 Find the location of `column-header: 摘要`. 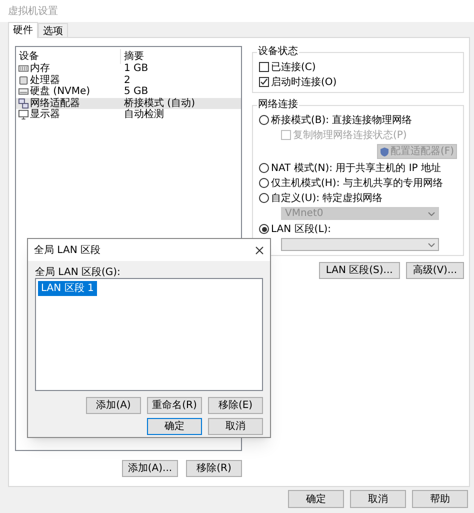

column-header: 摘要 is located at coordinates (132, 56).